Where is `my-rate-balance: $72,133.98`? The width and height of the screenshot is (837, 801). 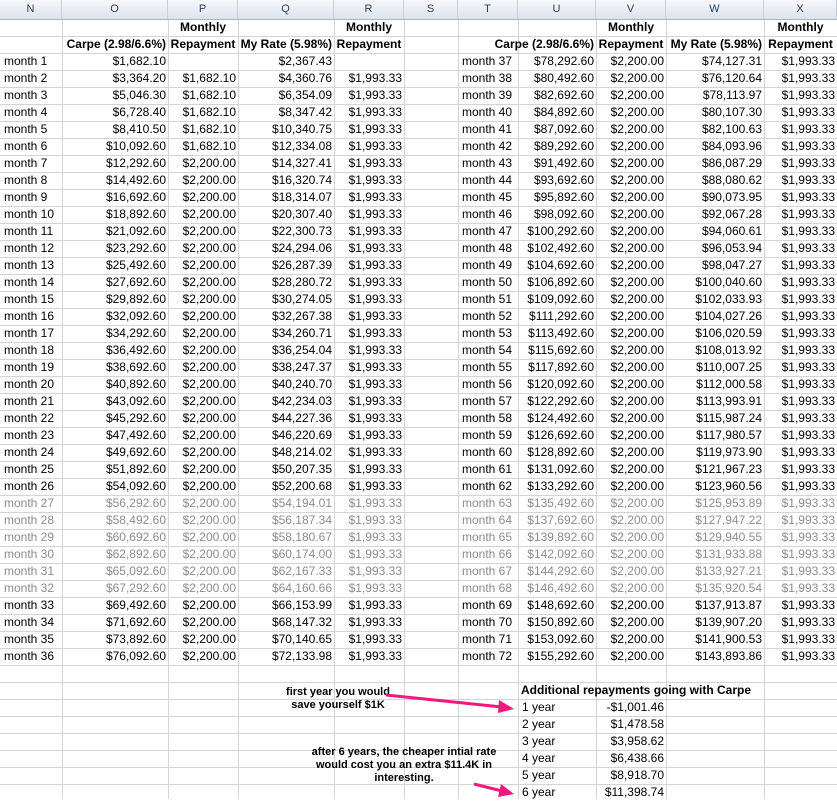
my-rate-balance: $72,133.98 is located at coordinates (285, 656).